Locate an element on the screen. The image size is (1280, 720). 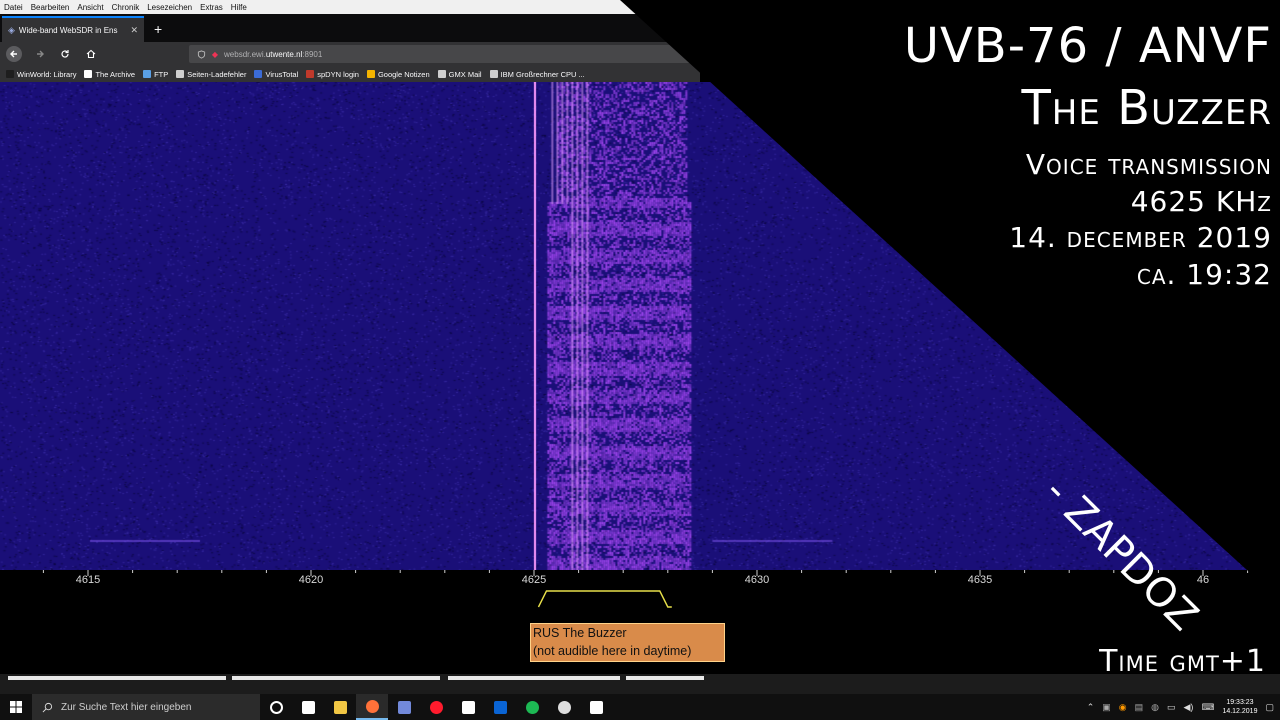
bookmark-label: GMX Mail is located at coordinates (465, 74).